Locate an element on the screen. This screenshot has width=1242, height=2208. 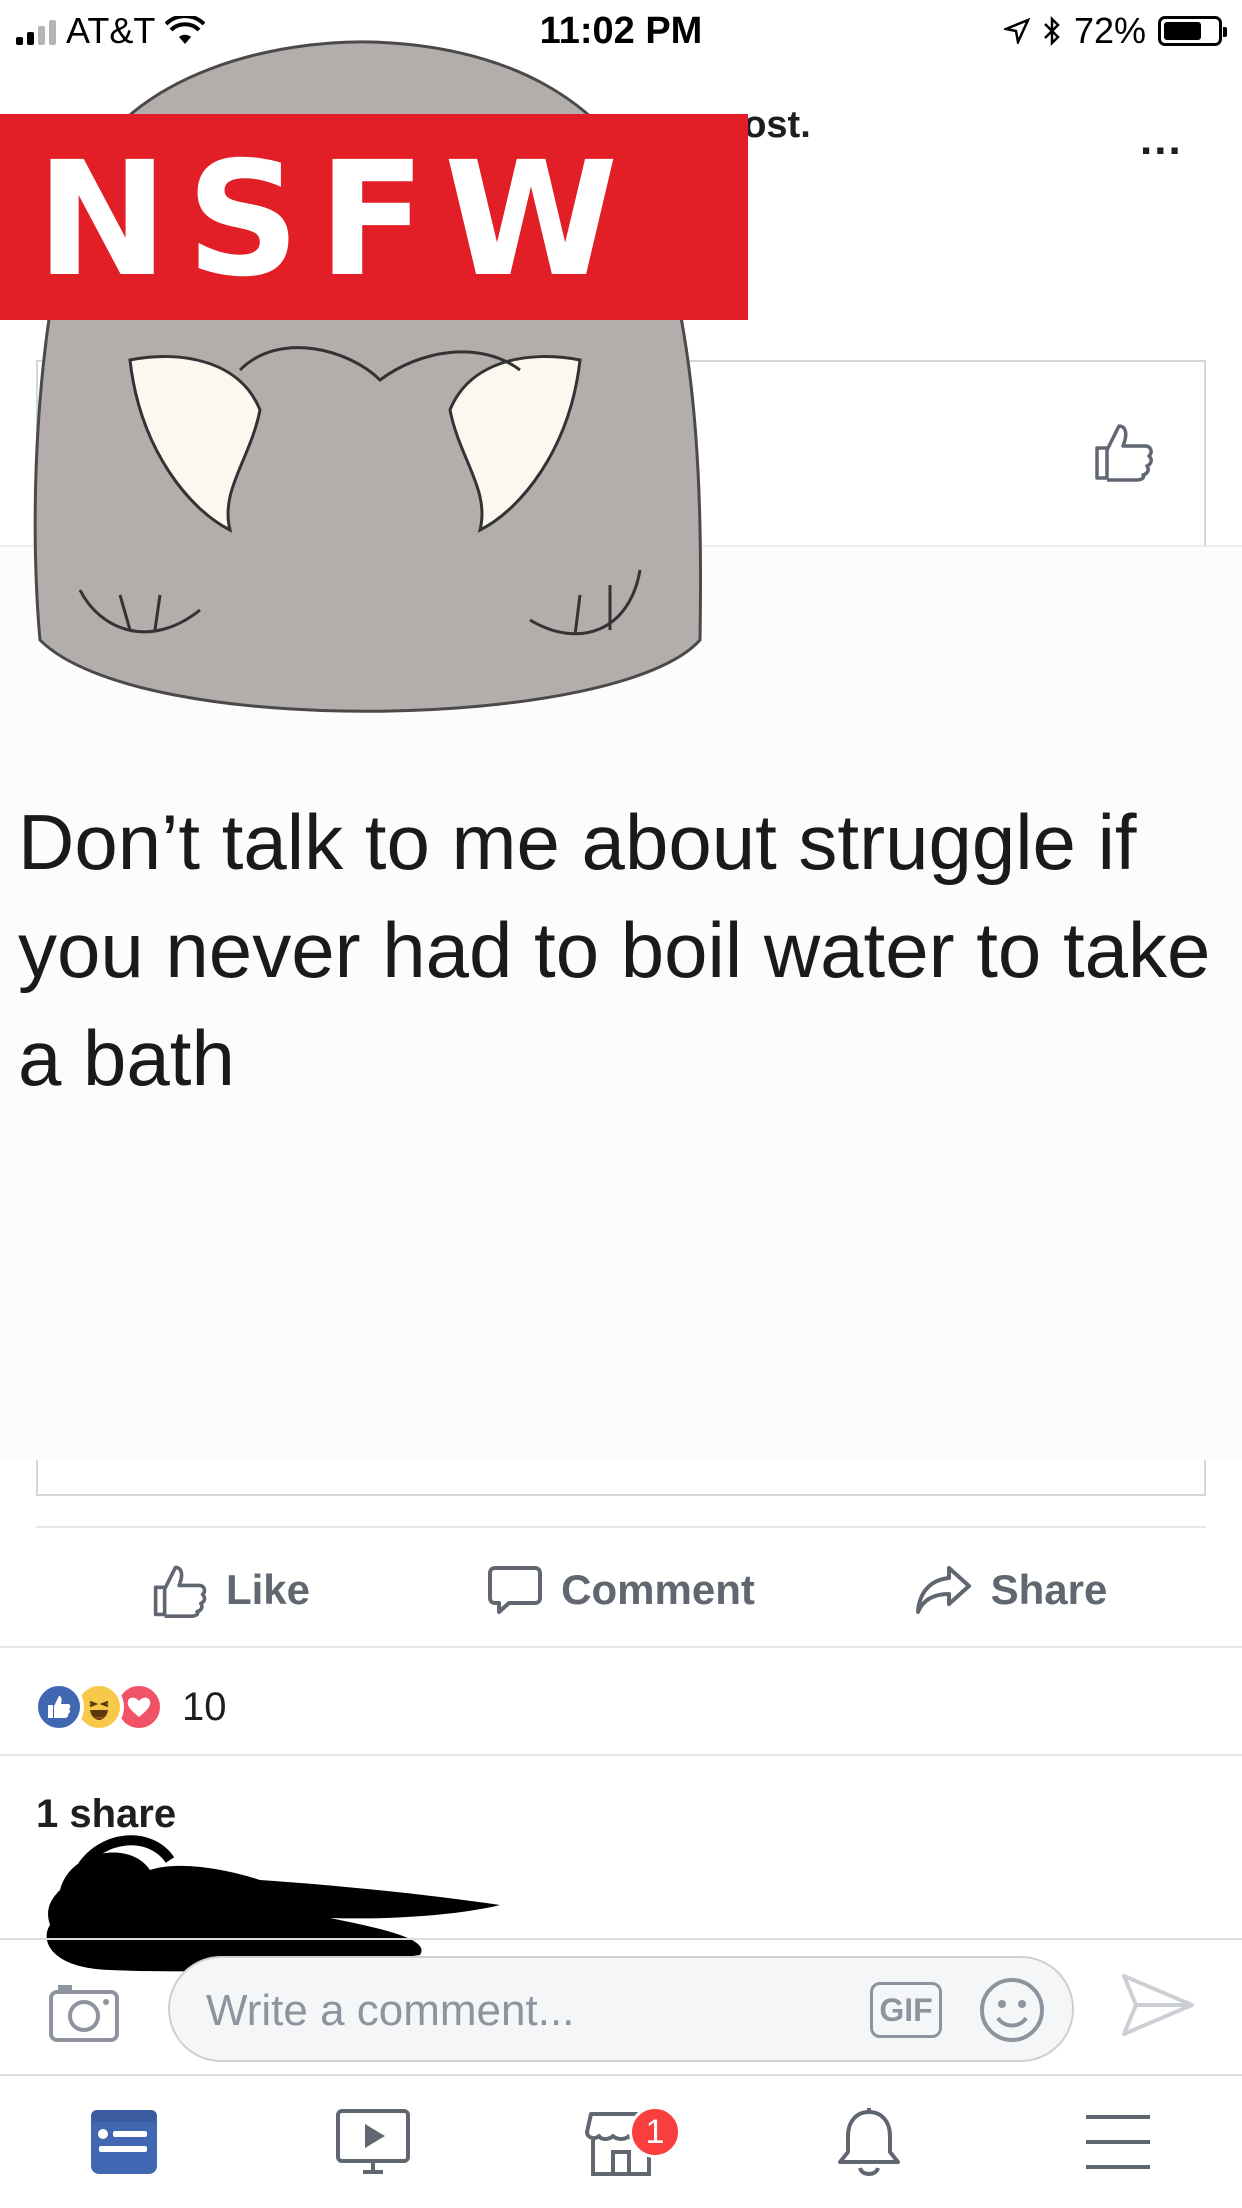
menu-icon is located at coordinates (1117, 2142).